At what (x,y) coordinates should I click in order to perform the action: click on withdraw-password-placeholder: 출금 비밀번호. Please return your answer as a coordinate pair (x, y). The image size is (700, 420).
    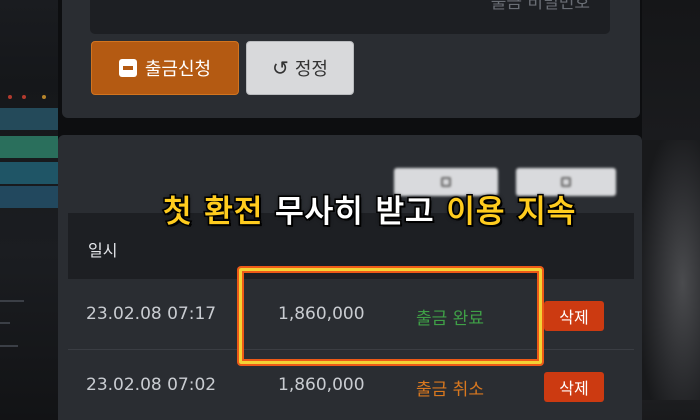
    Looking at the image, I should click on (540, 6).